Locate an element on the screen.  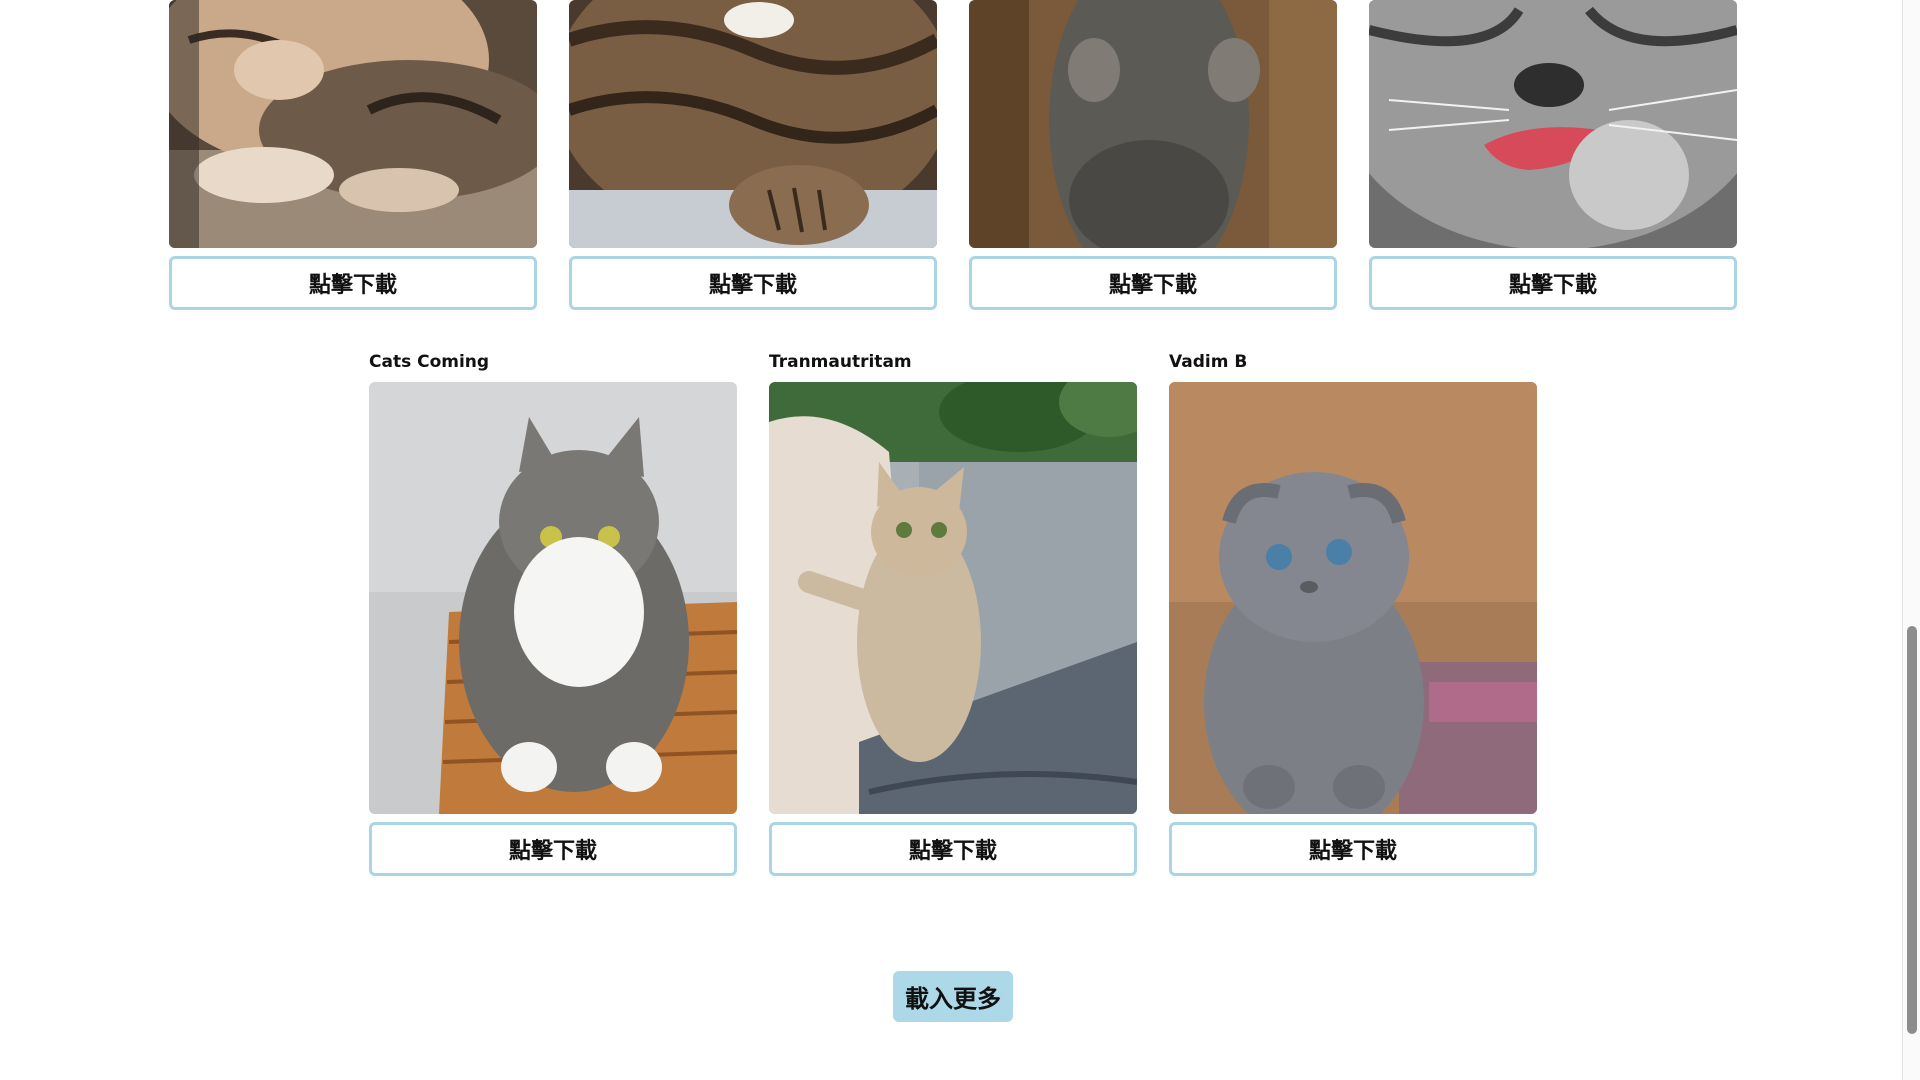
scrollbar-thumb is located at coordinates (1912, 830).